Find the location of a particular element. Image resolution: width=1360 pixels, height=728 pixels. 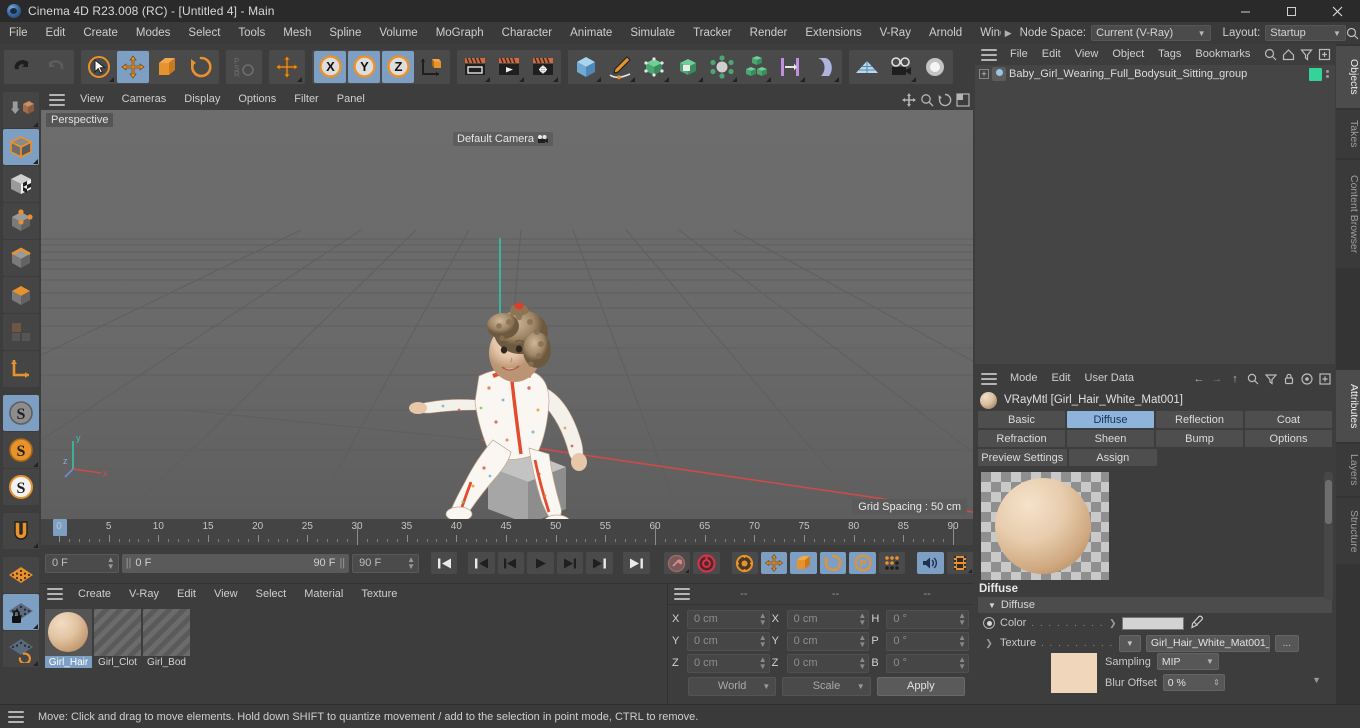

record-active-objects-button is located at coordinates (677, 563).